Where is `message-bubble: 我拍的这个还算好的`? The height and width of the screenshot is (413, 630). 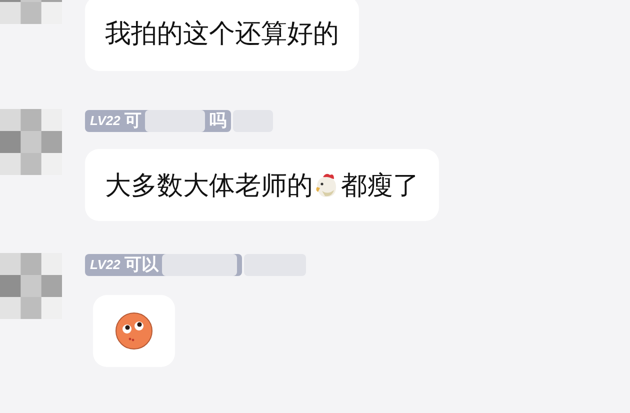
message-bubble: 我拍的这个还算好的 is located at coordinates (222, 35).